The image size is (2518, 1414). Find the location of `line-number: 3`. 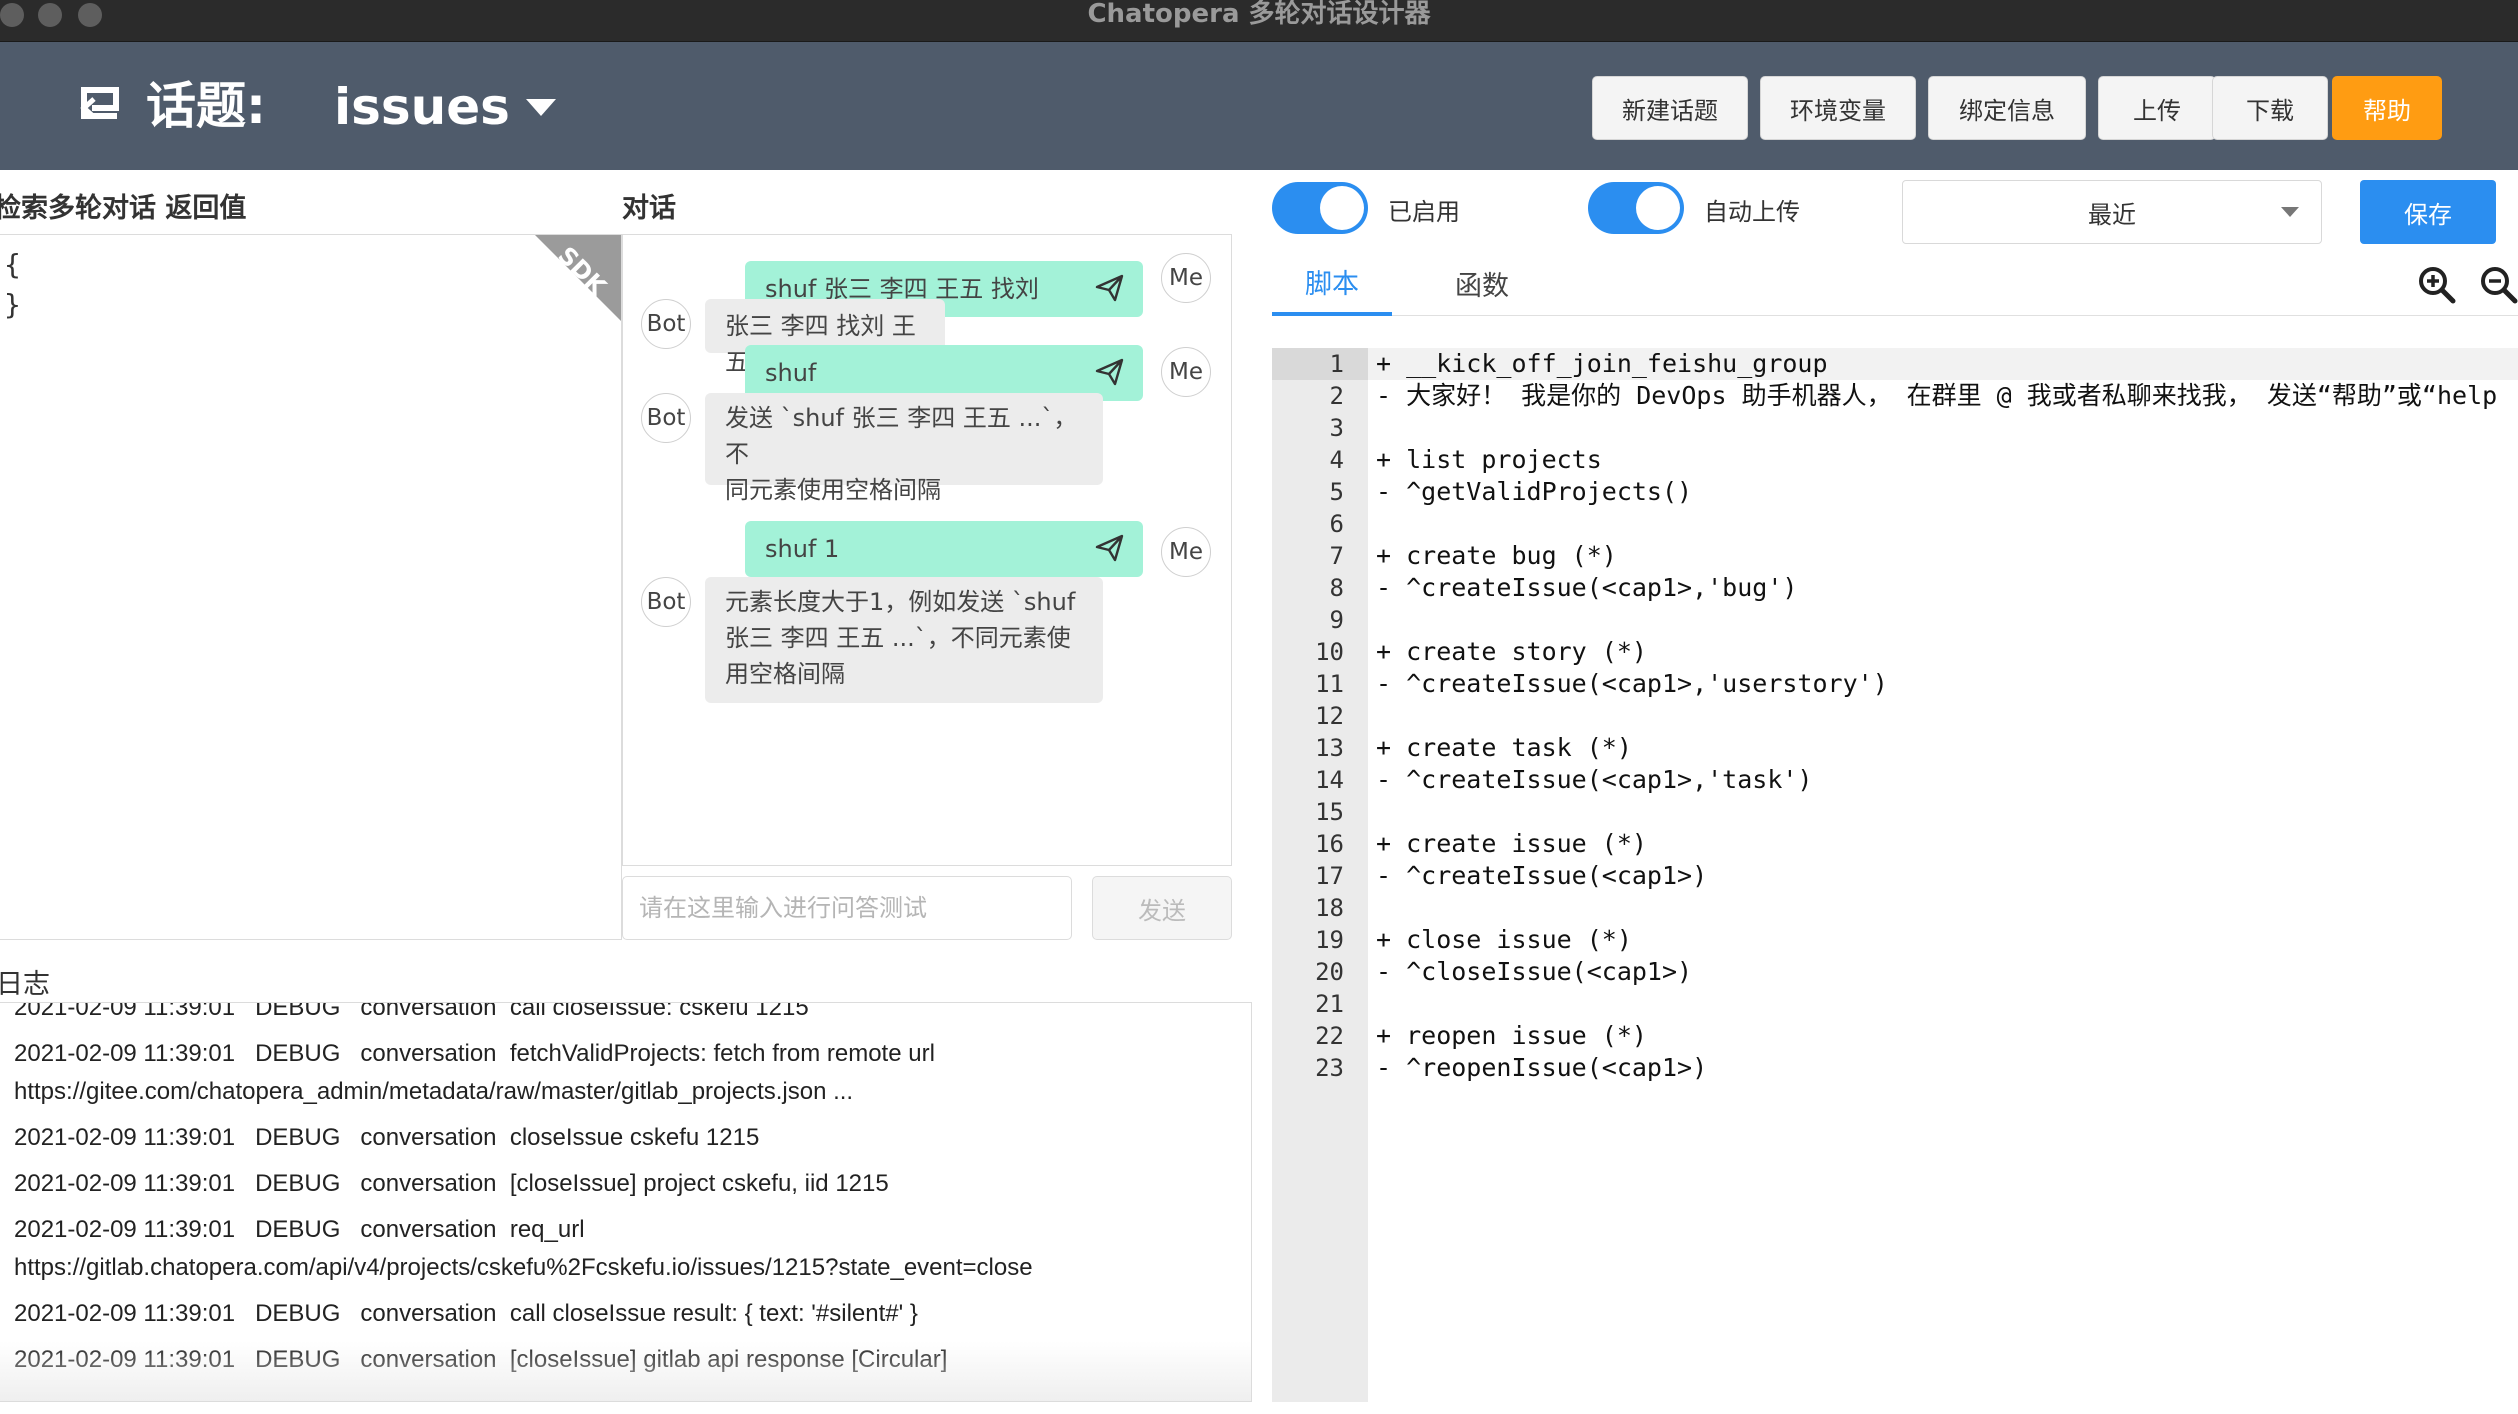

line-number: 3 is located at coordinates (1336, 428).